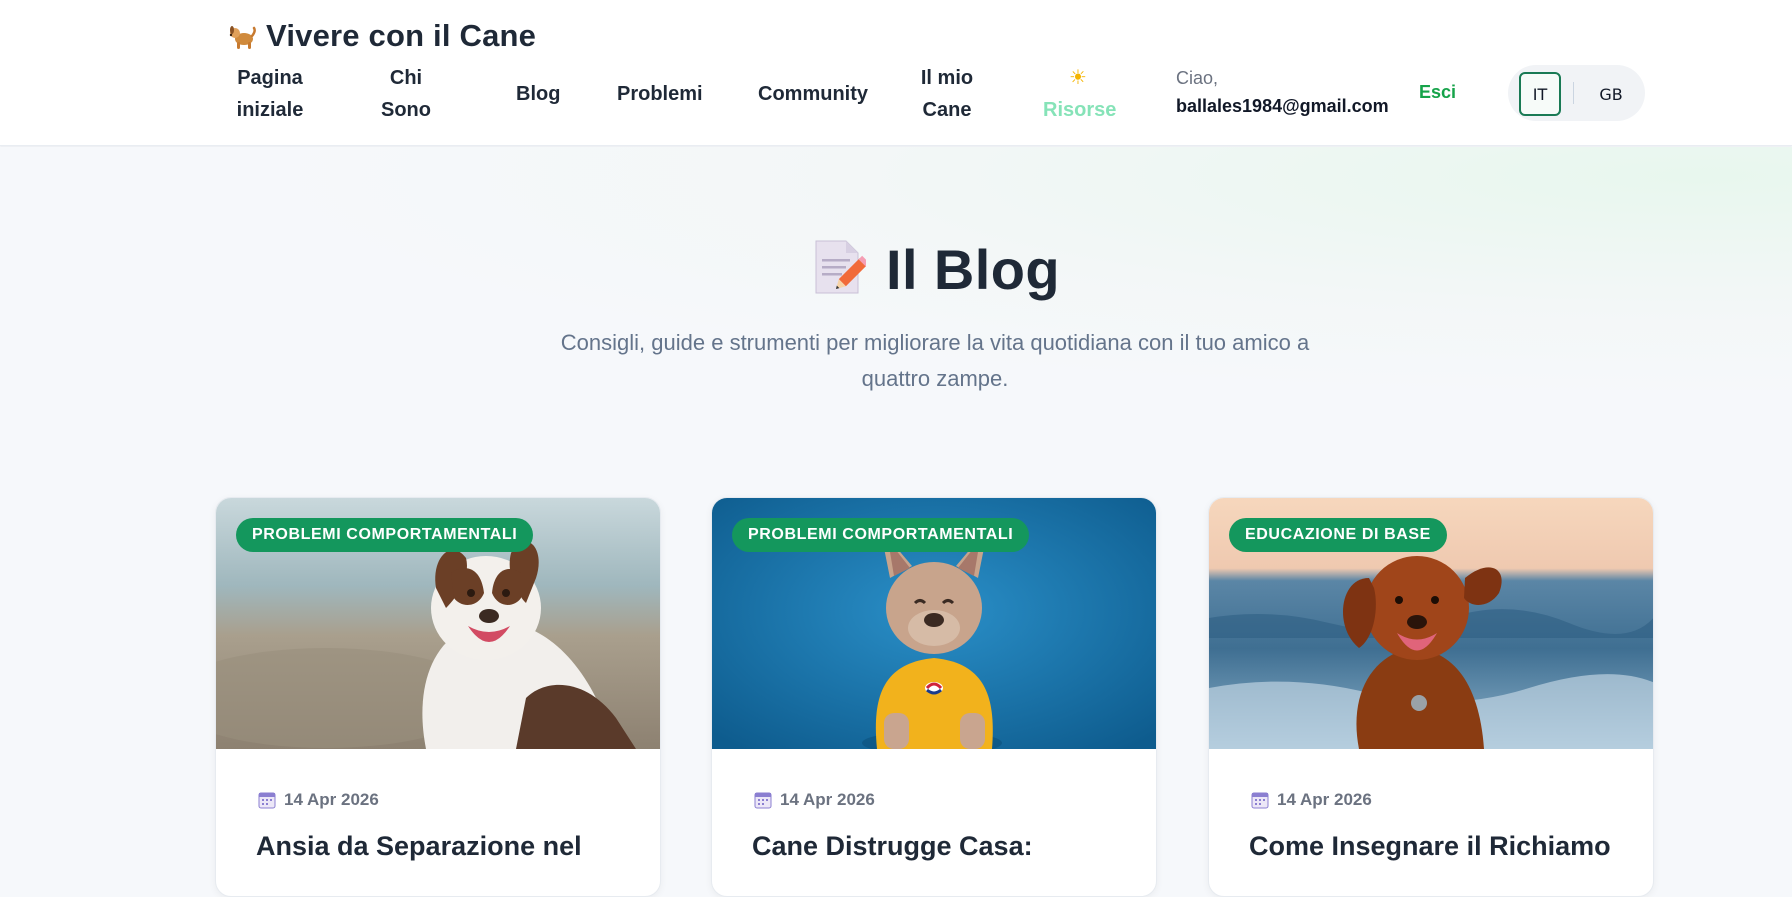 The height and width of the screenshot is (897, 1792). Describe the element at coordinates (446, 846) in the screenshot. I see `card-title: Ansia da Separazione nel` at that location.